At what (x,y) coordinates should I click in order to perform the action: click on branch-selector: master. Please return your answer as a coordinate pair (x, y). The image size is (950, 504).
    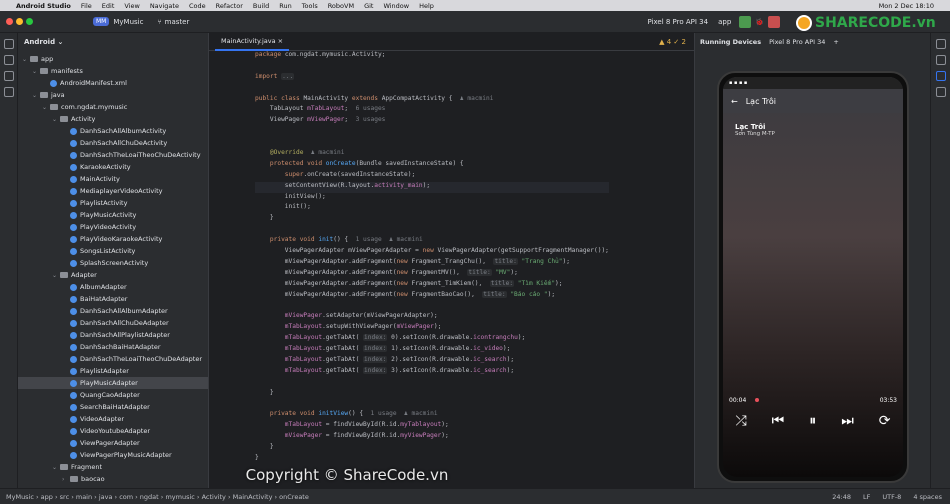
    Looking at the image, I should click on (177, 22).